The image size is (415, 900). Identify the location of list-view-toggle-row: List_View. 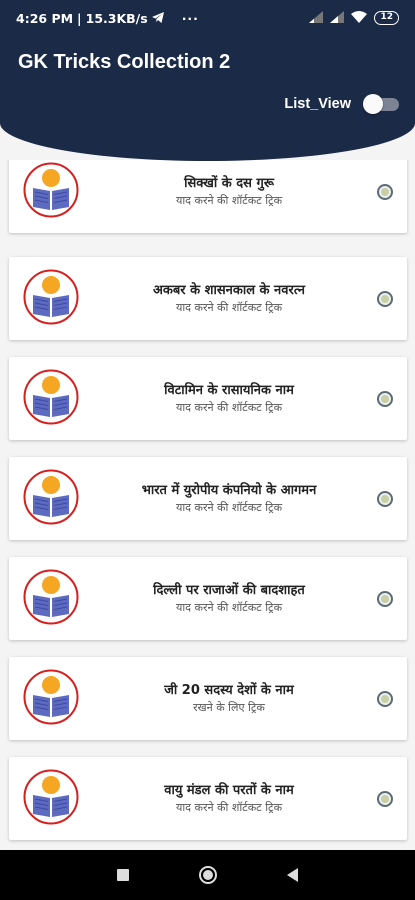
(341, 104).